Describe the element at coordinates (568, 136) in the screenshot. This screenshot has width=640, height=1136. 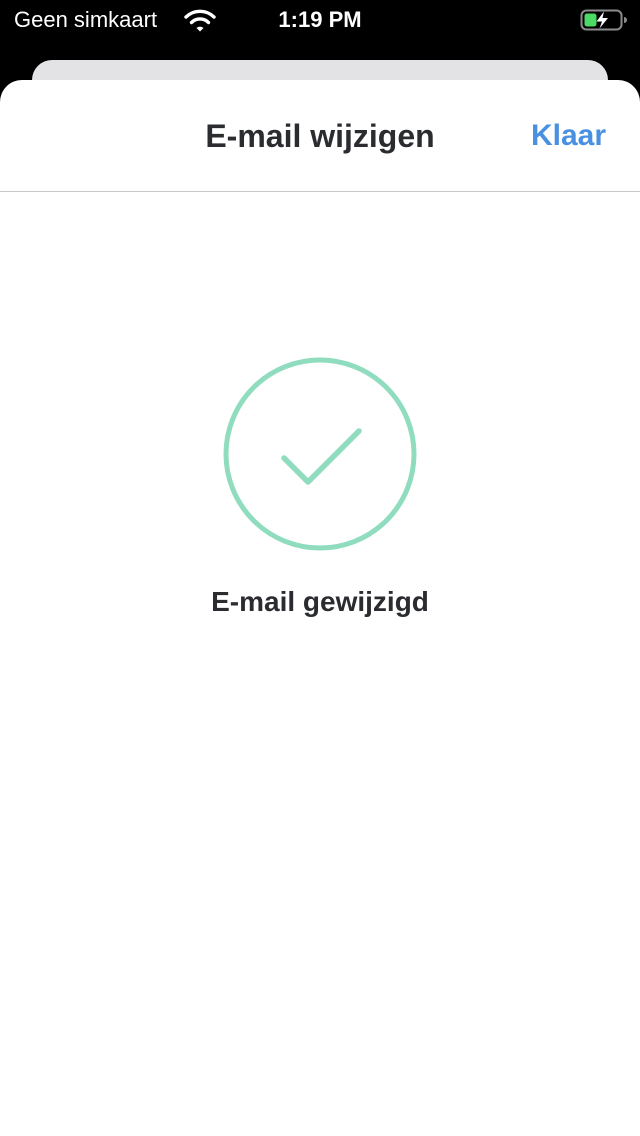
I see `done-button: Klaar` at that location.